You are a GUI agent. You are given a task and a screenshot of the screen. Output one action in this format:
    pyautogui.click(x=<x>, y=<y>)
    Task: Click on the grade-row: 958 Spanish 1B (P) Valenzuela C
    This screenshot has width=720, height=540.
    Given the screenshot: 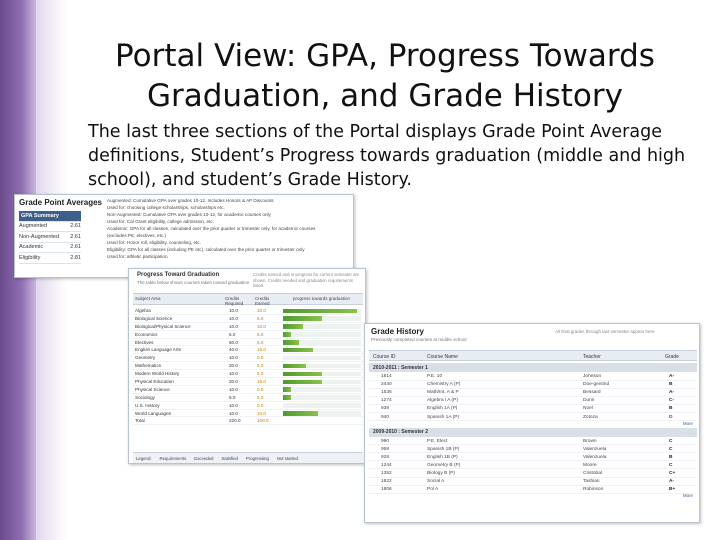 What is the action you would take?
    pyautogui.click(x=533, y=450)
    